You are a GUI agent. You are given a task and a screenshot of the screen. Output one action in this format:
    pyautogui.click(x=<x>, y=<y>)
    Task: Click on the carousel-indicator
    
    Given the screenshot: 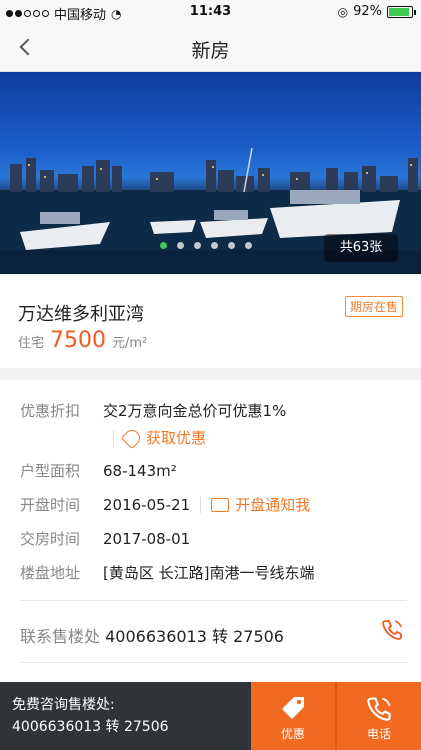 What is the action you would take?
    pyautogui.click(x=206, y=245)
    